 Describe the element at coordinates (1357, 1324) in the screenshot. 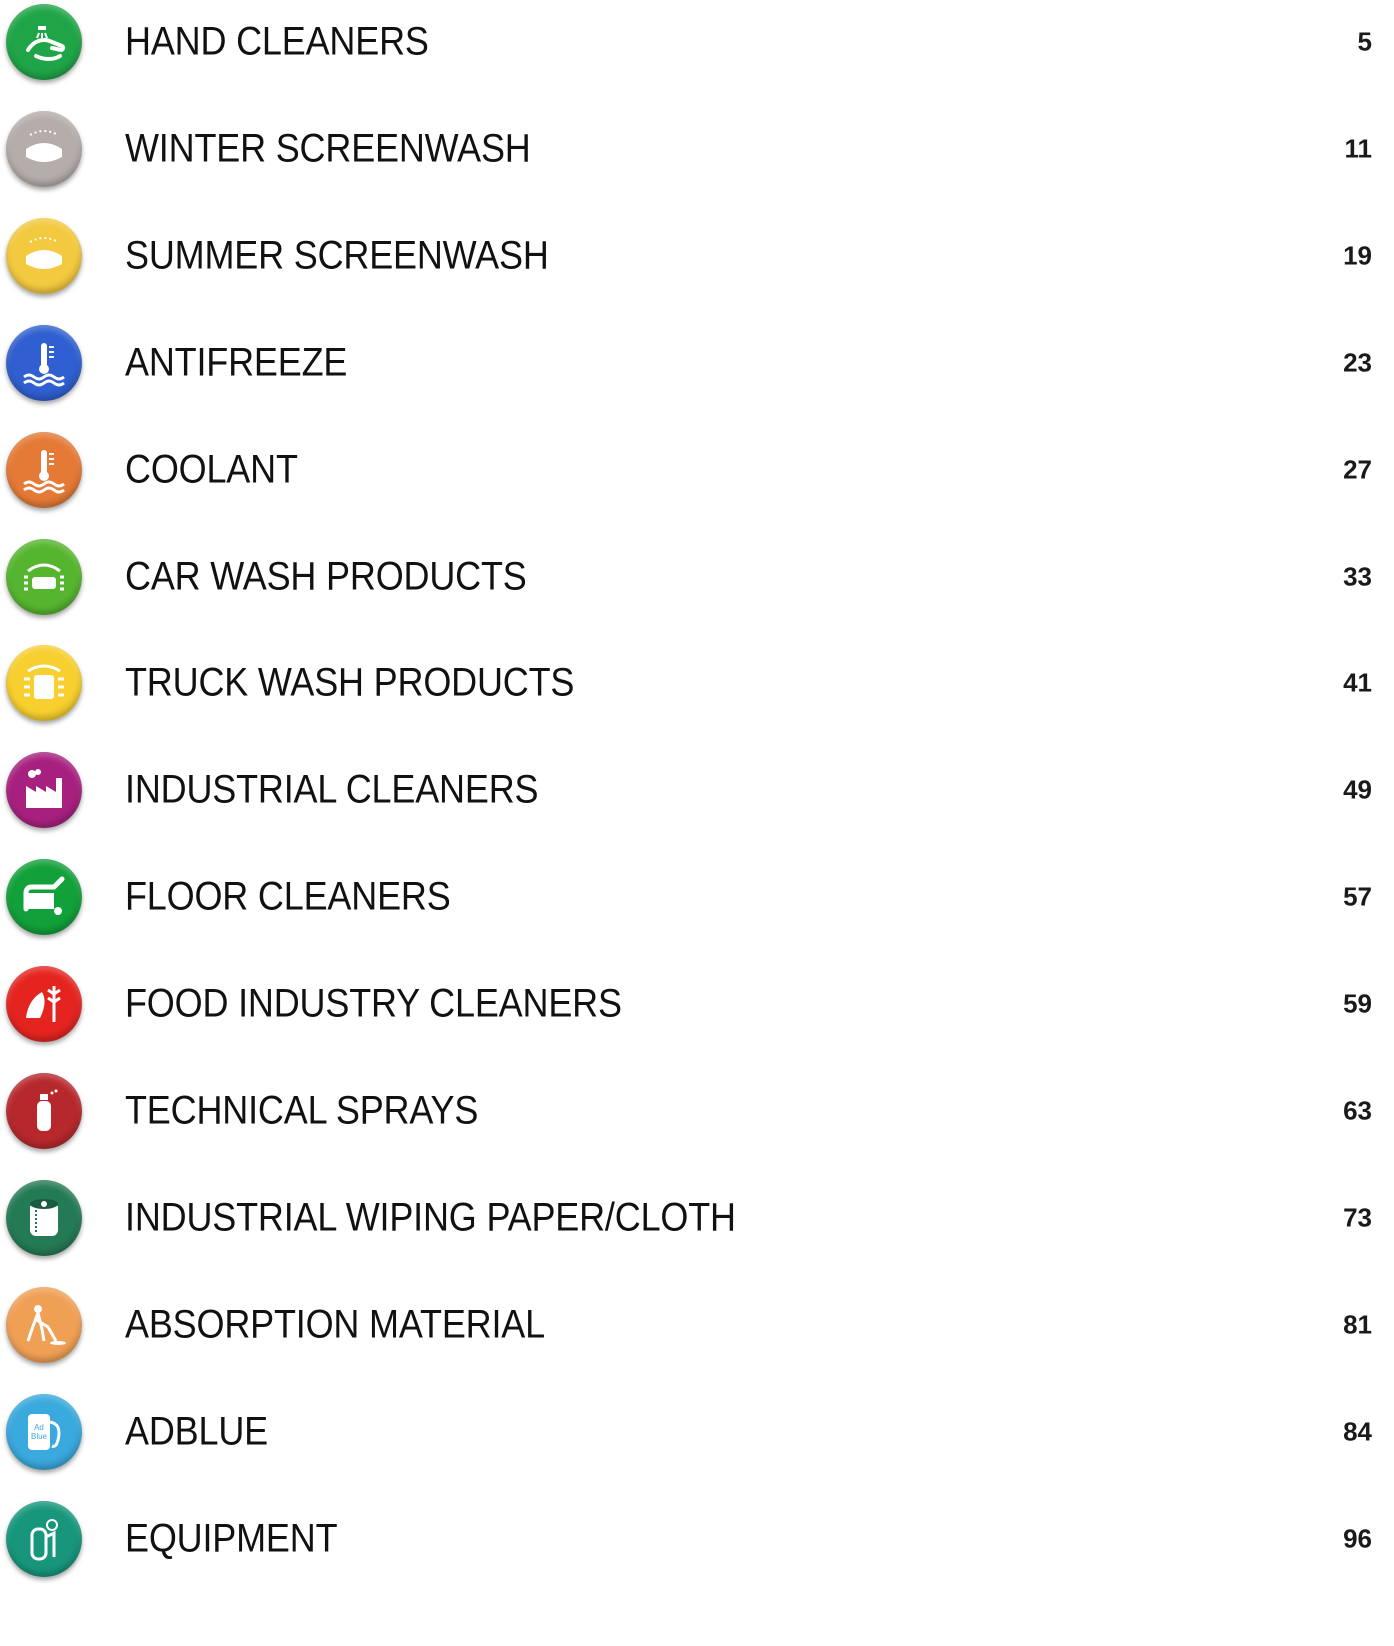

I see `toc-entry-page-number: 81` at that location.